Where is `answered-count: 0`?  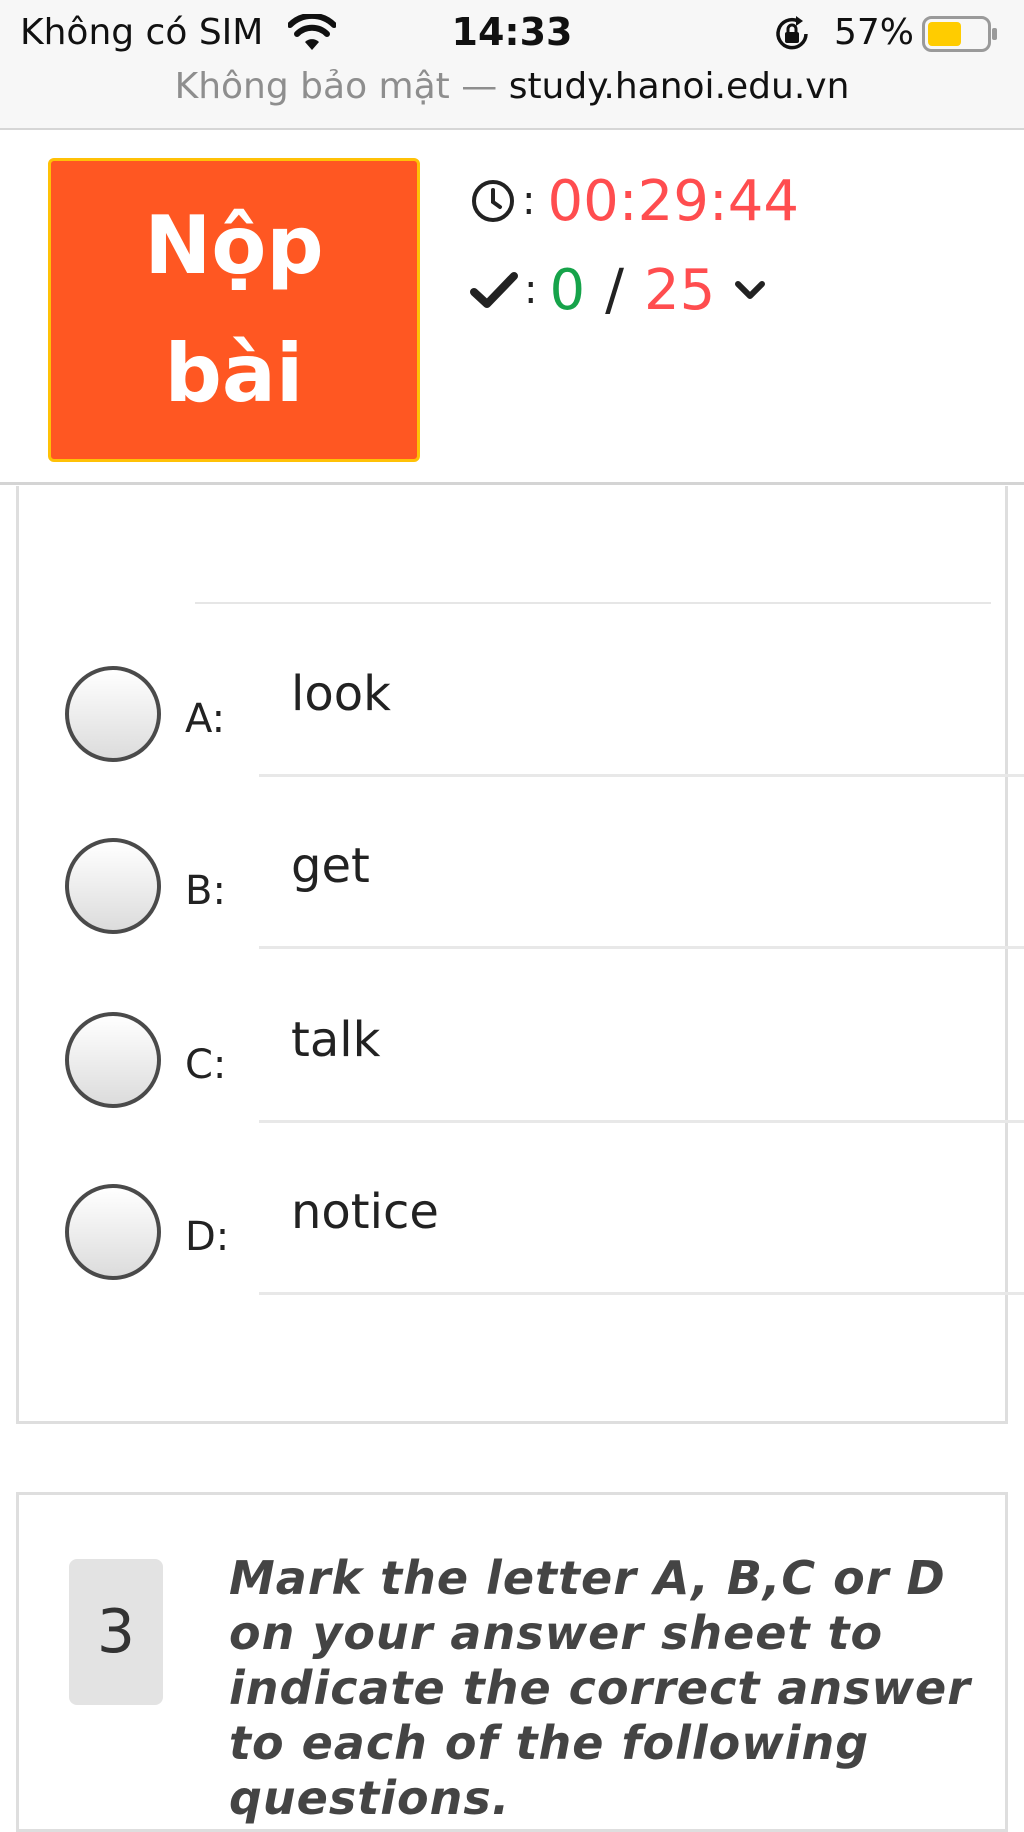
answered-count: 0 is located at coordinates (567, 290).